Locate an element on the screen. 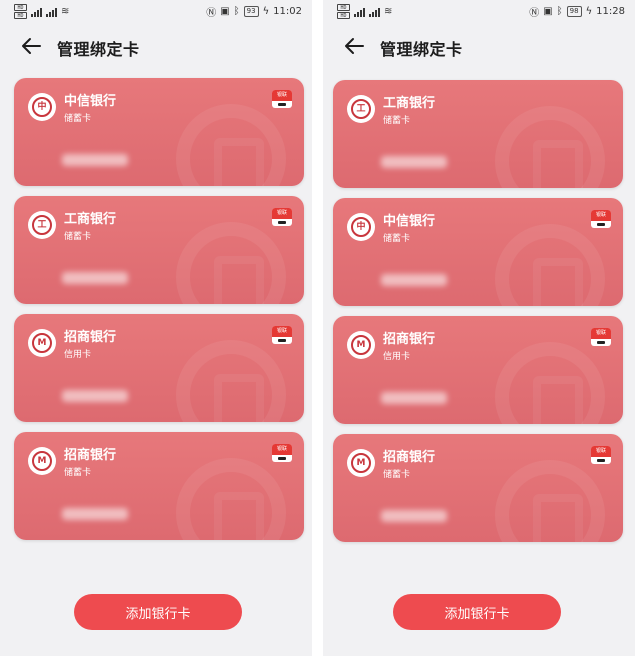 The width and height of the screenshot is (636, 656). battery-icon: 98 is located at coordinates (574, 11).